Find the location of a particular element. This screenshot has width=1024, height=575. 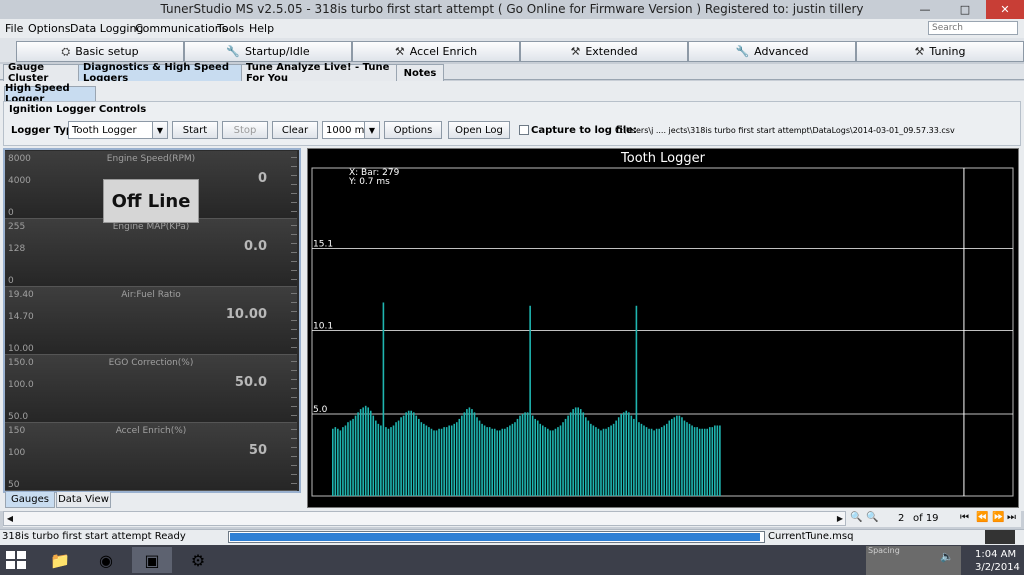

logger-type-select: Tooth Logger ▼ is located at coordinates (118, 130).